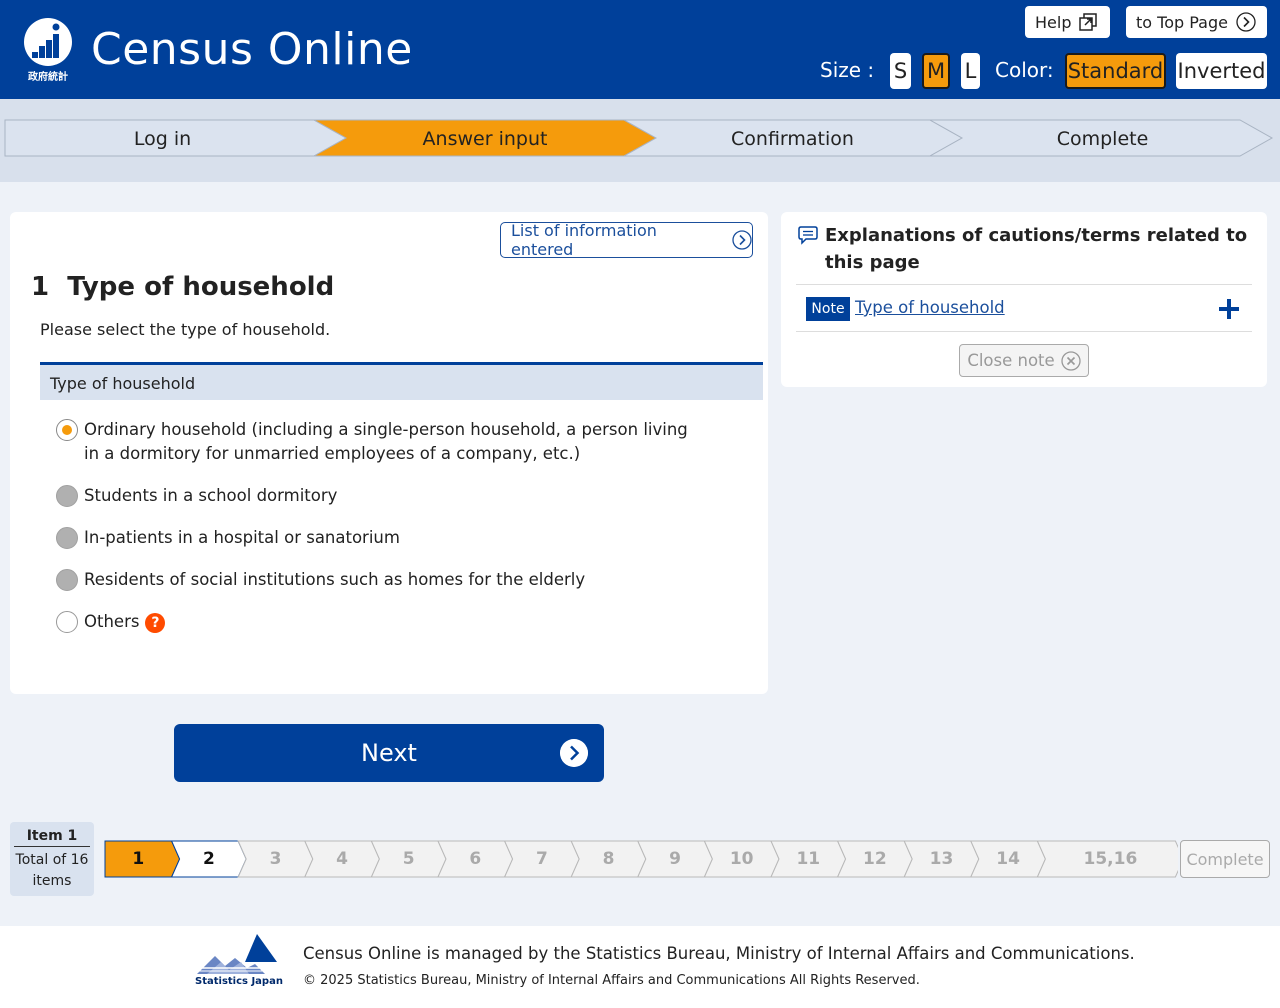  I want to click on item-nav-number: 11, so click(808, 859).